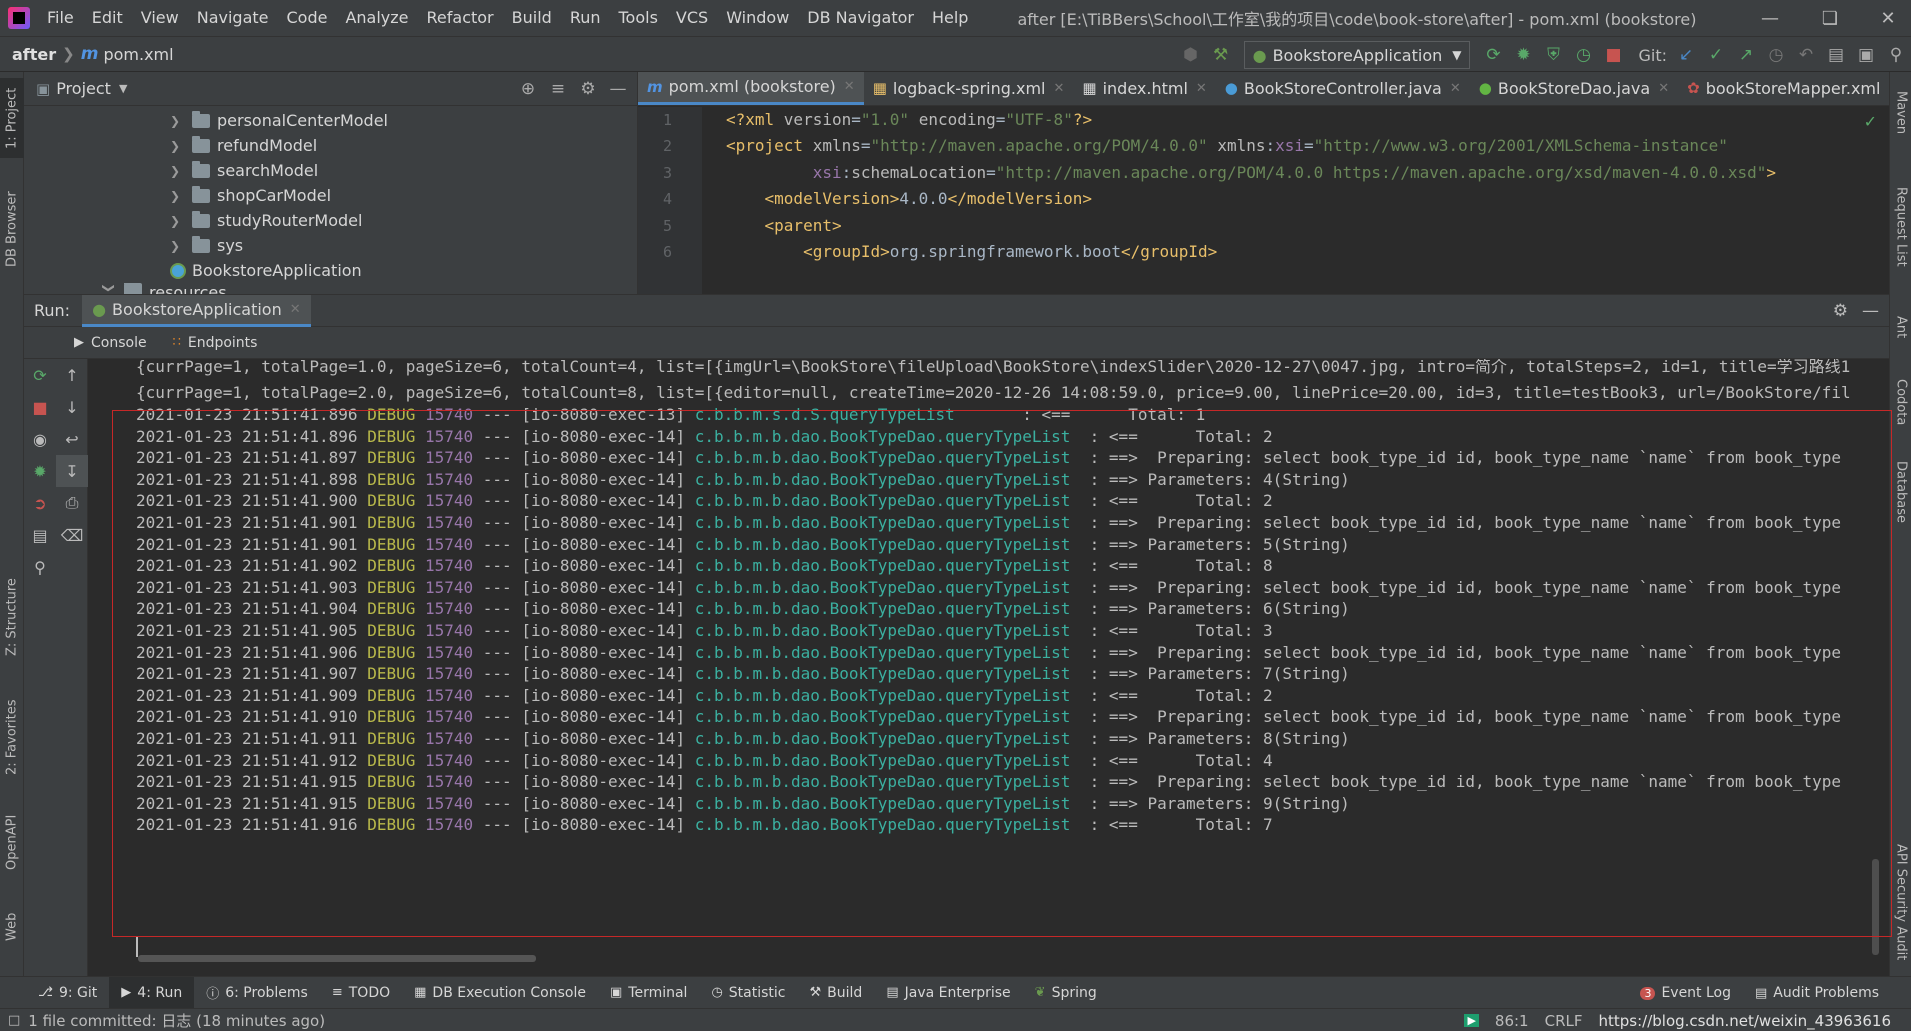 This screenshot has height=1031, width=1911. I want to click on coverage-icon: ⛨, so click(1553, 55).